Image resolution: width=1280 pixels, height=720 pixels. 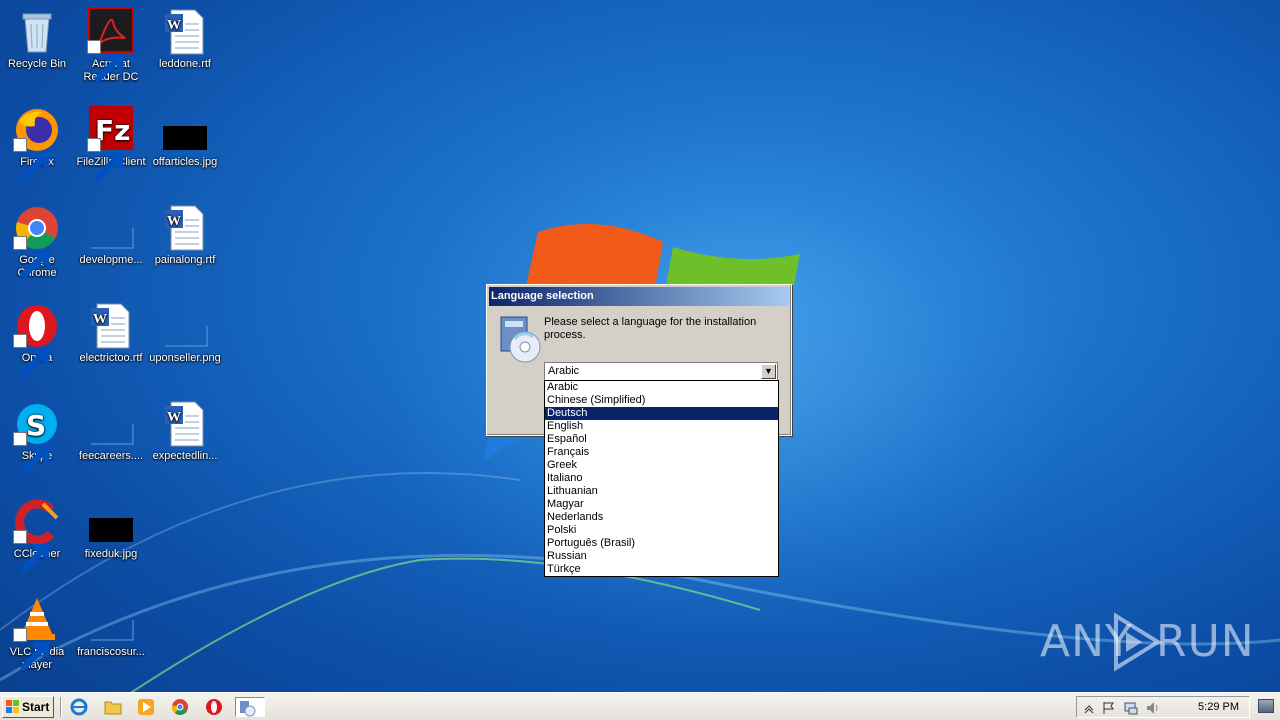 I want to click on desktop-icon-fixeduk: fixeduk.jpg, so click(x=111, y=529).